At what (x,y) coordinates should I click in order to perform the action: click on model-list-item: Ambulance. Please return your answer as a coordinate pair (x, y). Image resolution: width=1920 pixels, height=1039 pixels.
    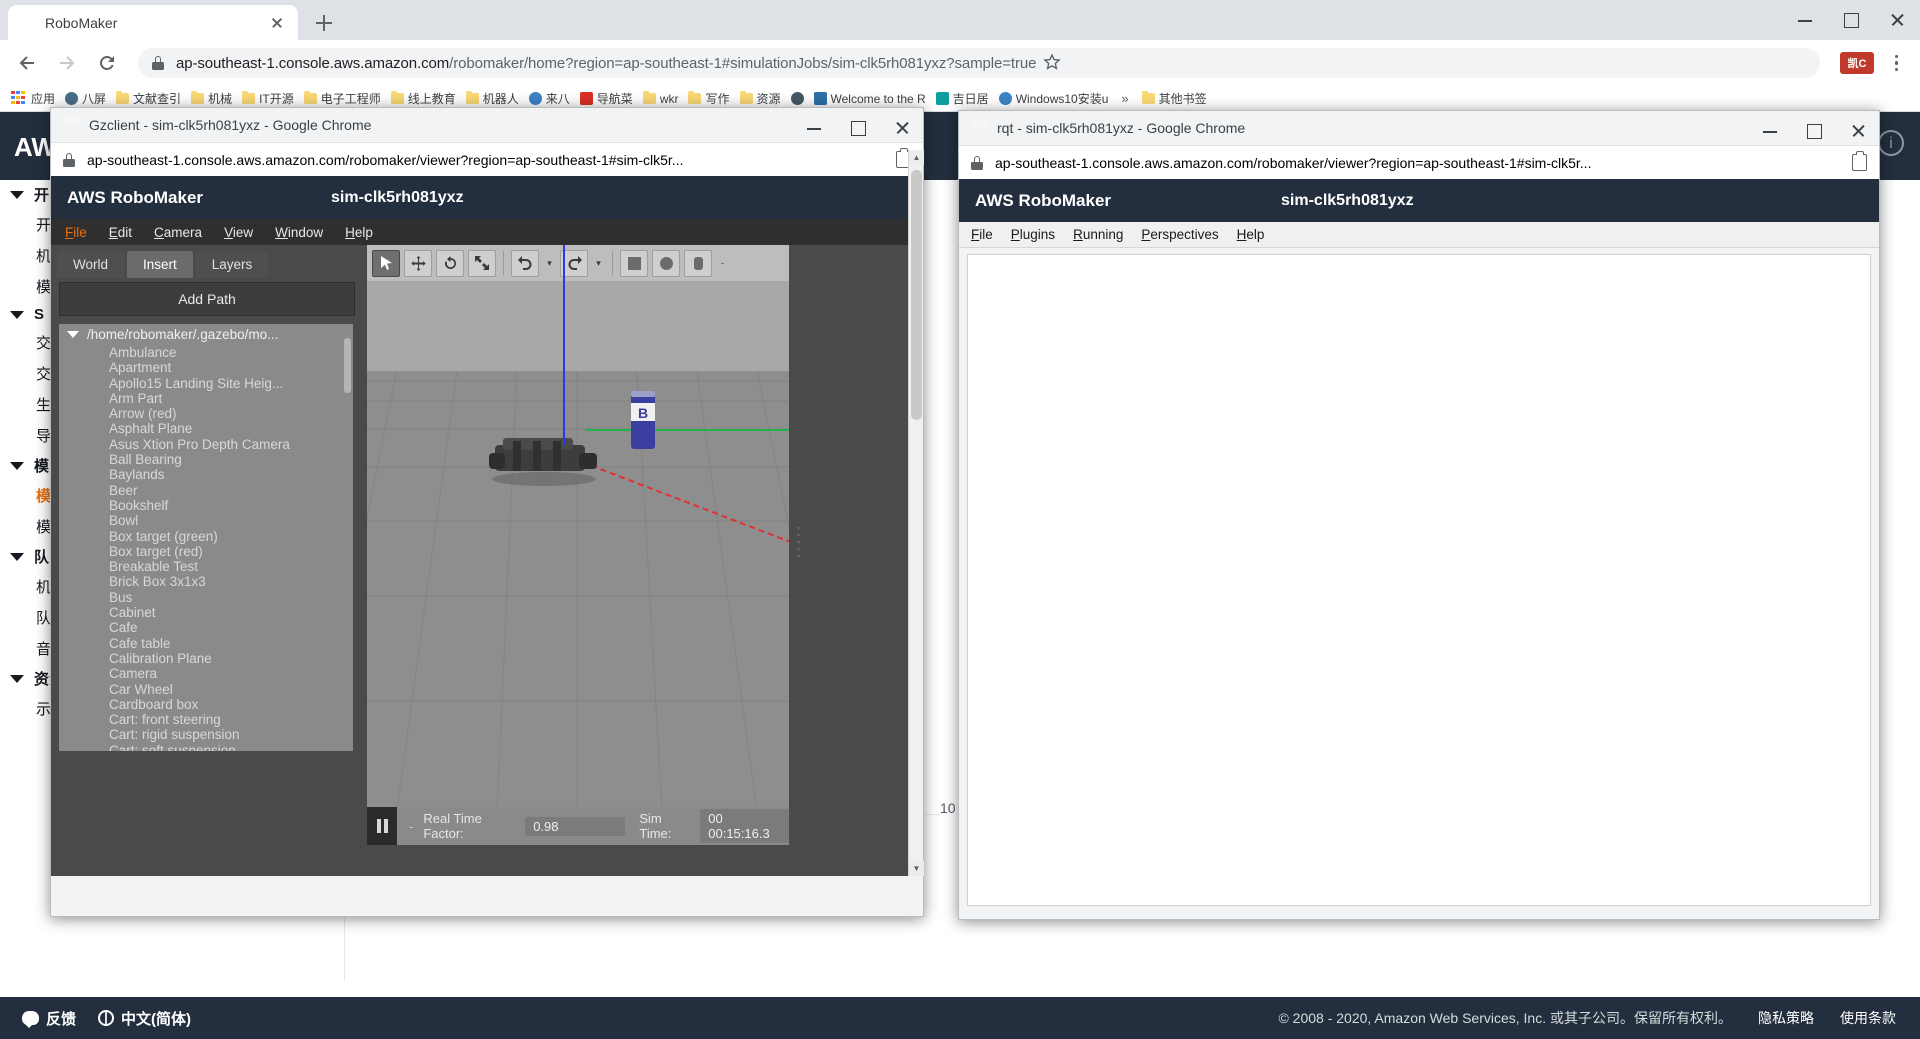
    Looking at the image, I should click on (206, 352).